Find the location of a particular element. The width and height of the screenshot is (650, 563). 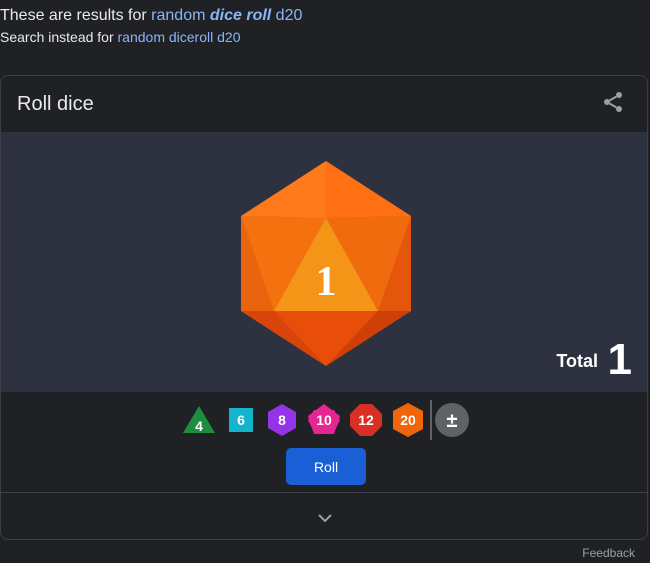

share-icon is located at coordinates (613, 102).